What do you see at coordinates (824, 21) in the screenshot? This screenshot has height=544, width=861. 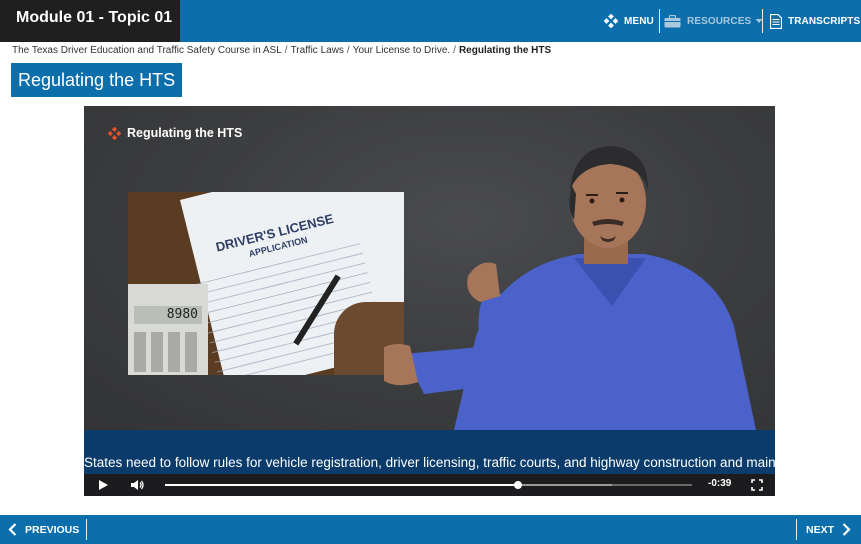 I see `transcripts-label: TRANSCRIPTS` at bounding box center [824, 21].